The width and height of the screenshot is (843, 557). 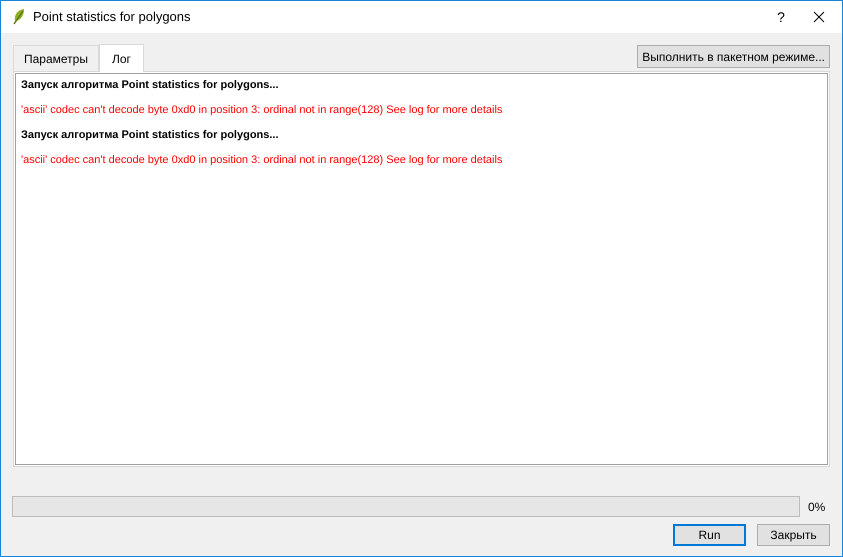 What do you see at coordinates (819, 17) in the screenshot?
I see `close-icon` at bounding box center [819, 17].